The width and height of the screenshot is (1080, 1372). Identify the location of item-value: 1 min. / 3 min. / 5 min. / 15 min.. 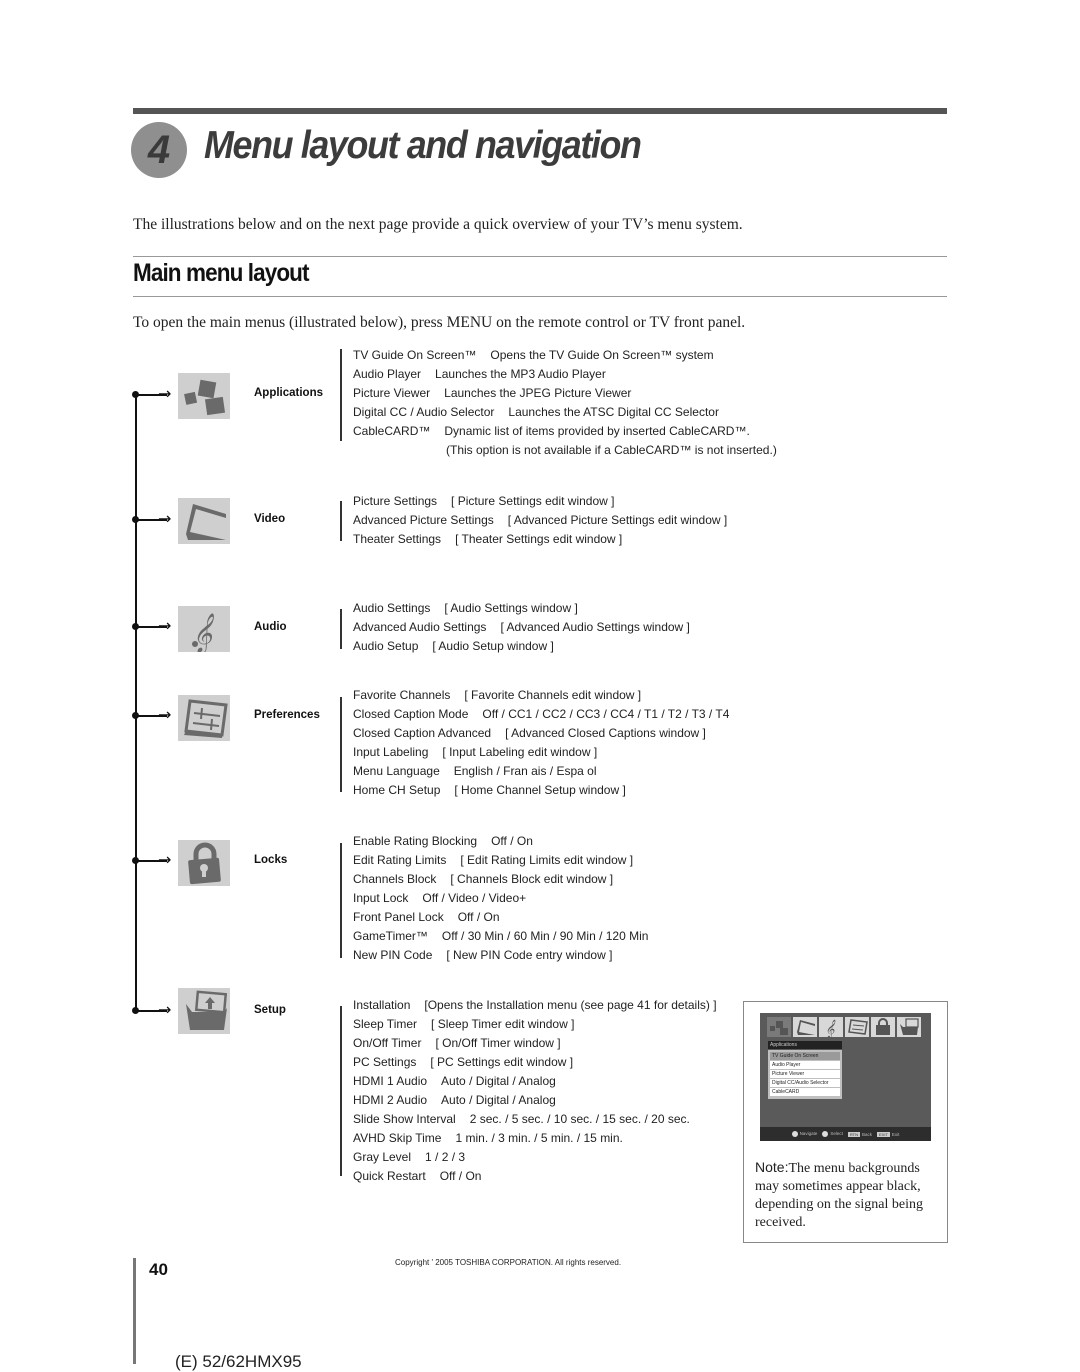
(539, 1138).